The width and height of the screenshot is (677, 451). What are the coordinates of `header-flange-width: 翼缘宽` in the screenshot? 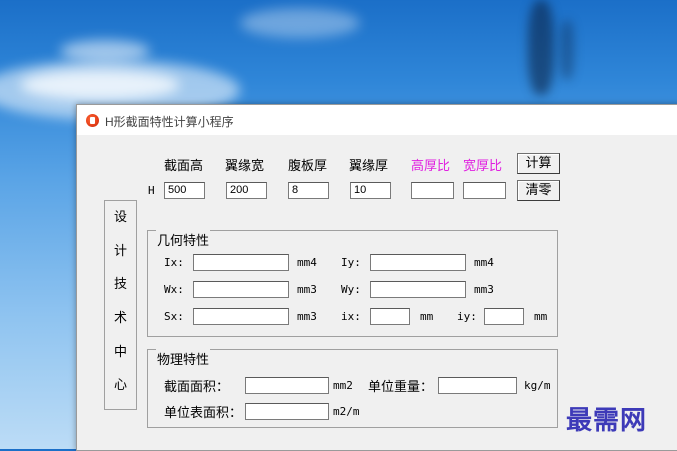 It's located at (245, 165).